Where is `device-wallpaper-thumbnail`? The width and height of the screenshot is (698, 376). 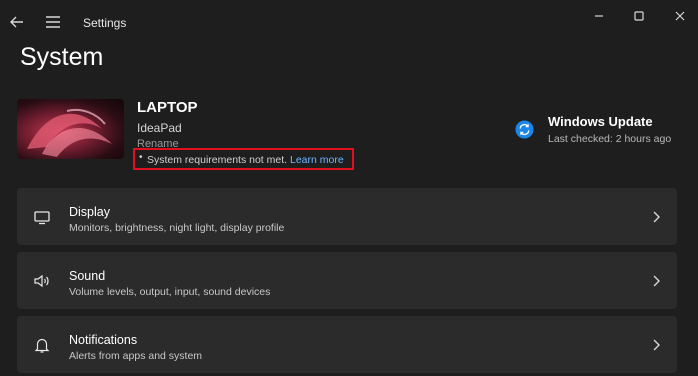
device-wallpaper-thumbnail is located at coordinates (70, 129).